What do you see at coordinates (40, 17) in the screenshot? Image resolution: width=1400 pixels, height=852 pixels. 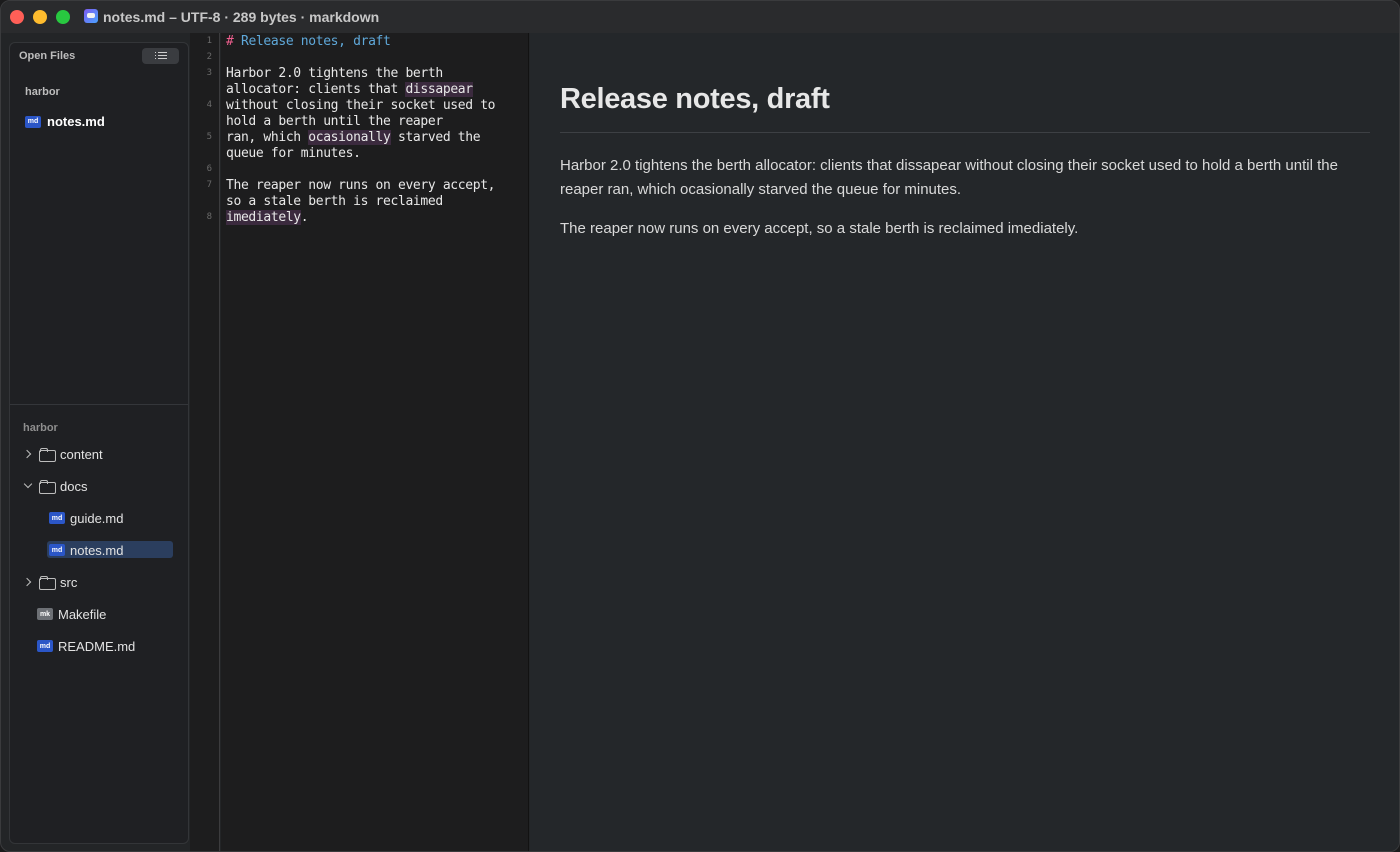 I see `minimize-window-button` at bounding box center [40, 17].